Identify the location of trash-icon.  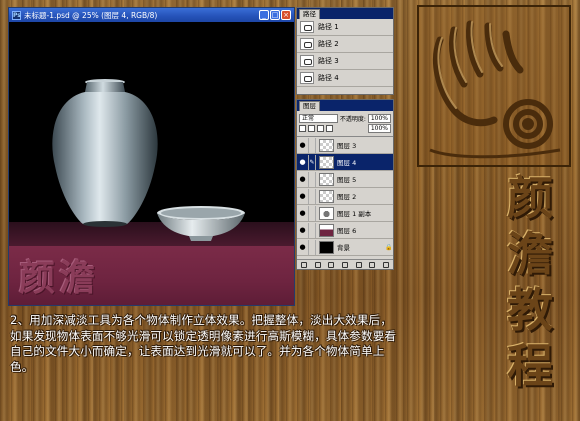
(386, 264).